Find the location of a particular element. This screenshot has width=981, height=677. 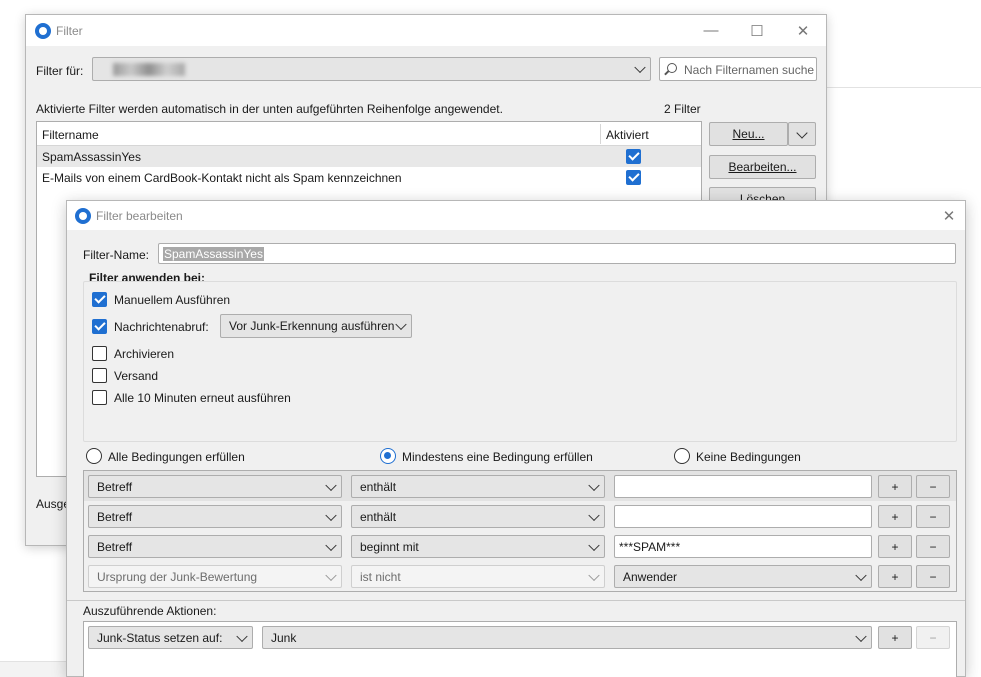

periodic-run-label: Alle 10 Minuten erneut ausführen is located at coordinates (202, 398).